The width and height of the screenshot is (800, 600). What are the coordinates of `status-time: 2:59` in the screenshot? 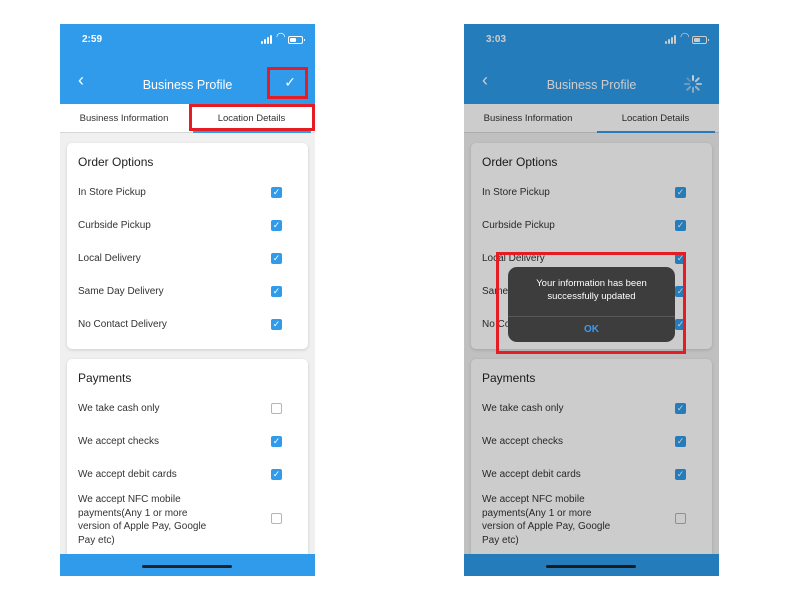 It's located at (92, 39).